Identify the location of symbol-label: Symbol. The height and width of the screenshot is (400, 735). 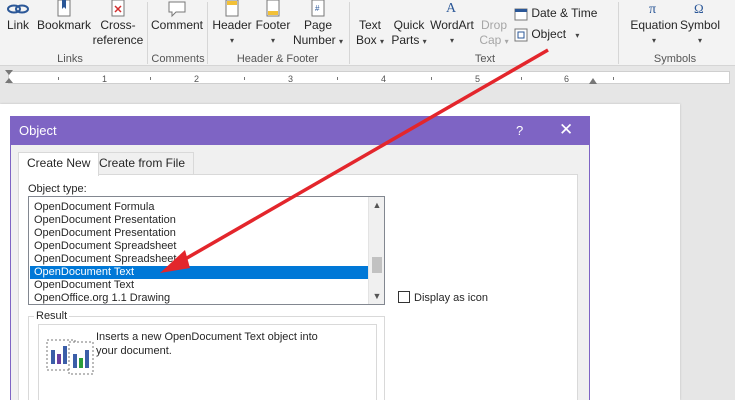
(700, 25).